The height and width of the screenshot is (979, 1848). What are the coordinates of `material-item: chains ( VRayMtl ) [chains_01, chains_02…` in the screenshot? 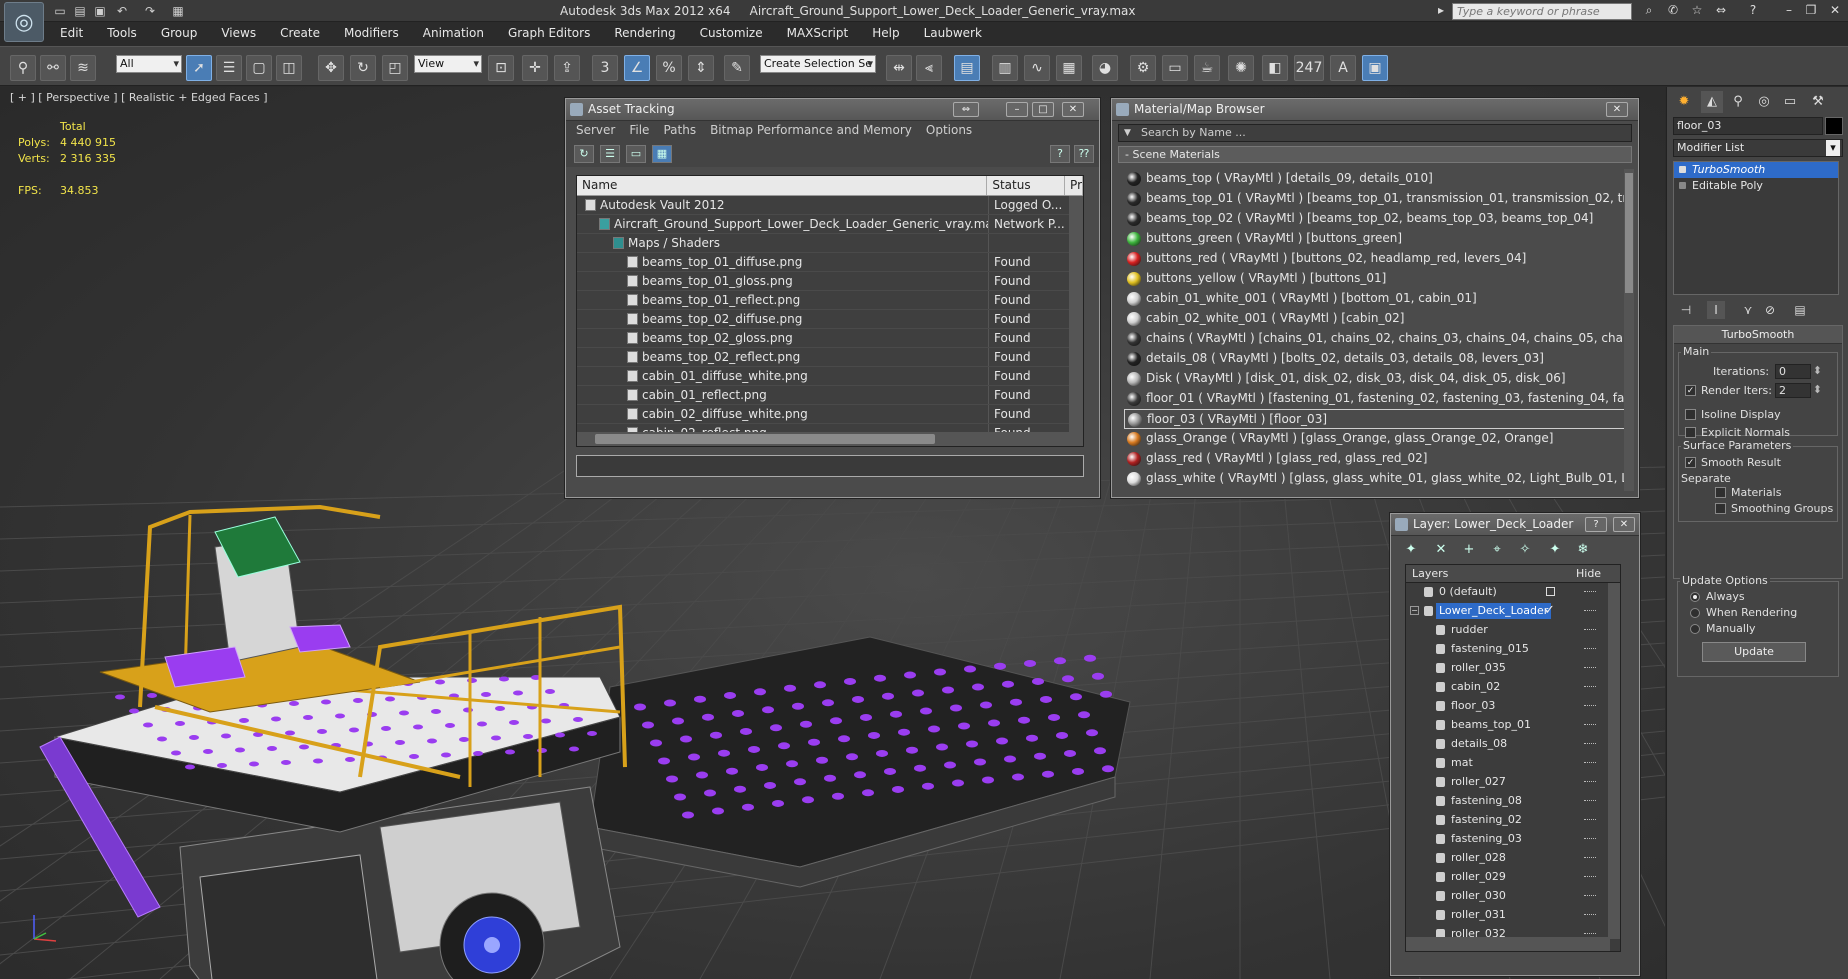 It's located at (1379, 339).